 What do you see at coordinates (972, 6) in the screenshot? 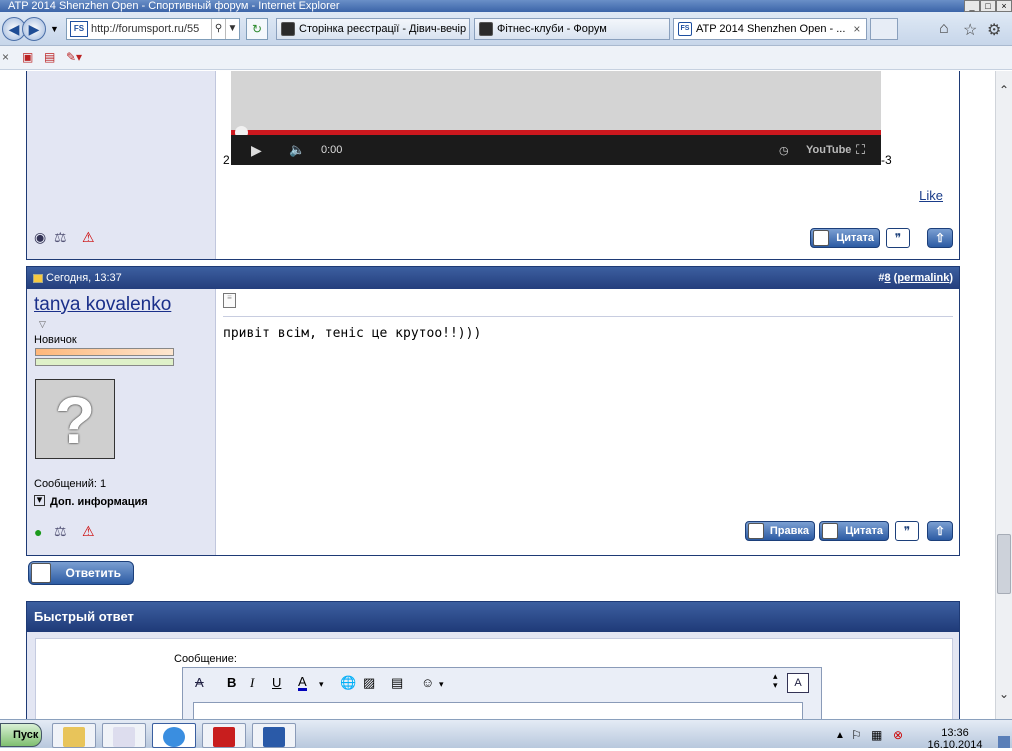
I see `minimize-button: _` at bounding box center [972, 6].